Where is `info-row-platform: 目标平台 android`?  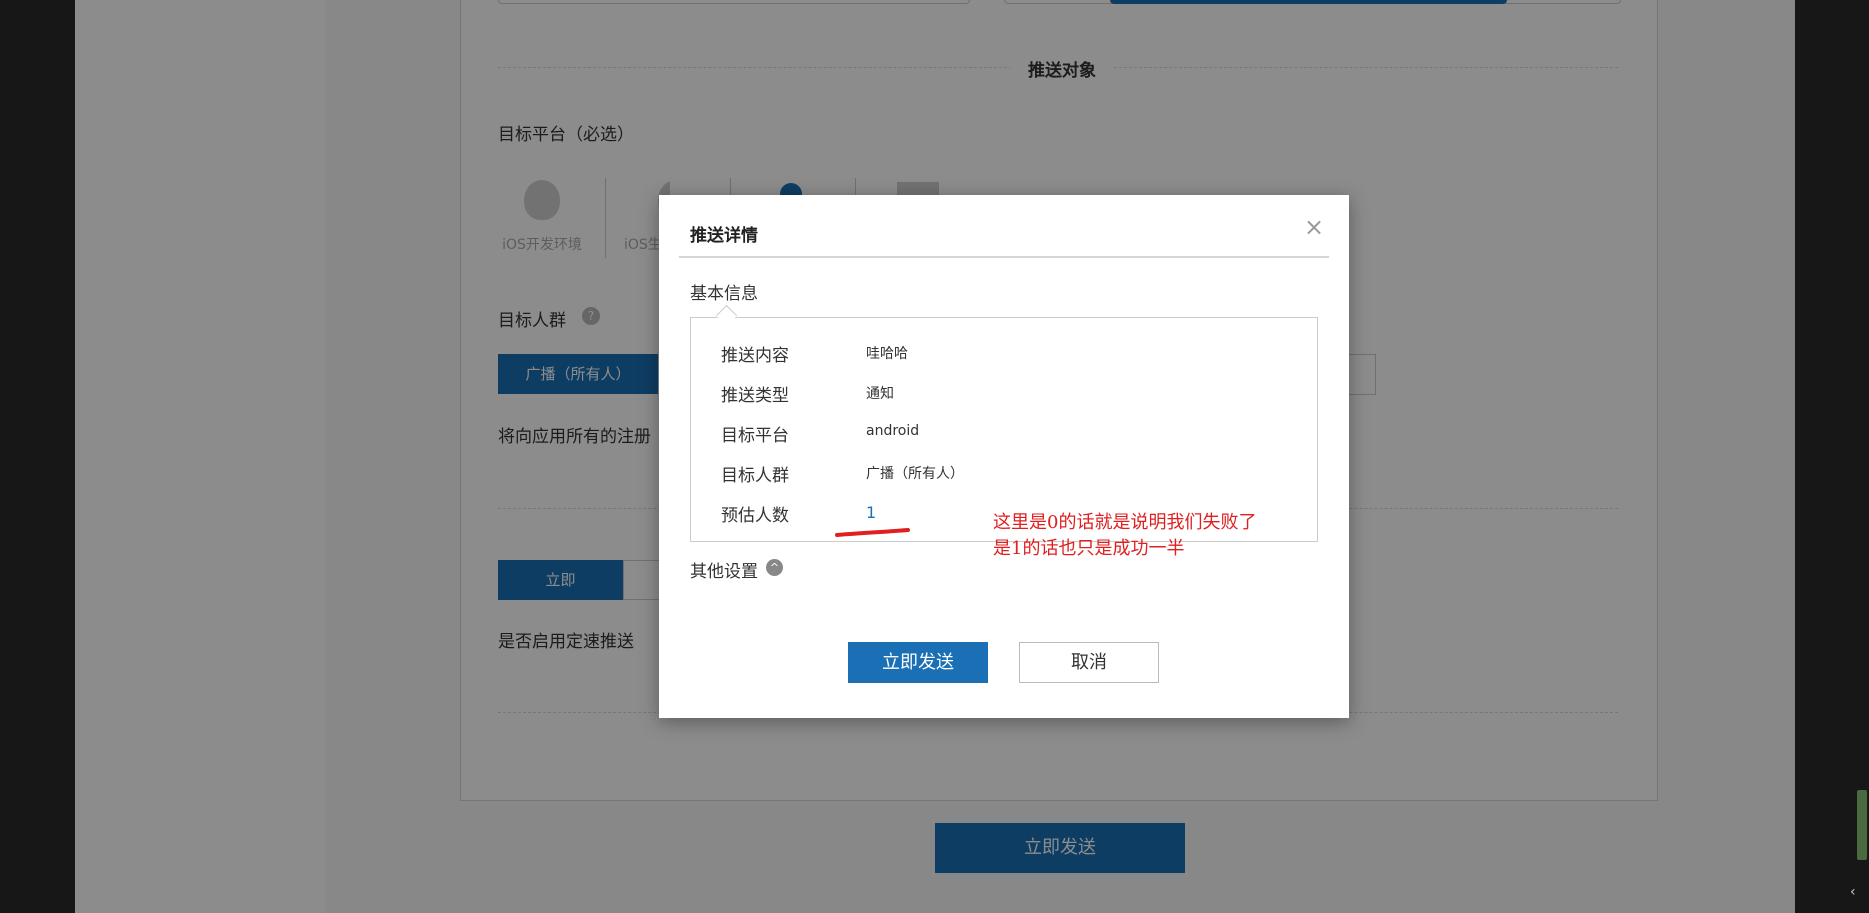 info-row-platform: 目标平台 android is located at coordinates (1001, 441).